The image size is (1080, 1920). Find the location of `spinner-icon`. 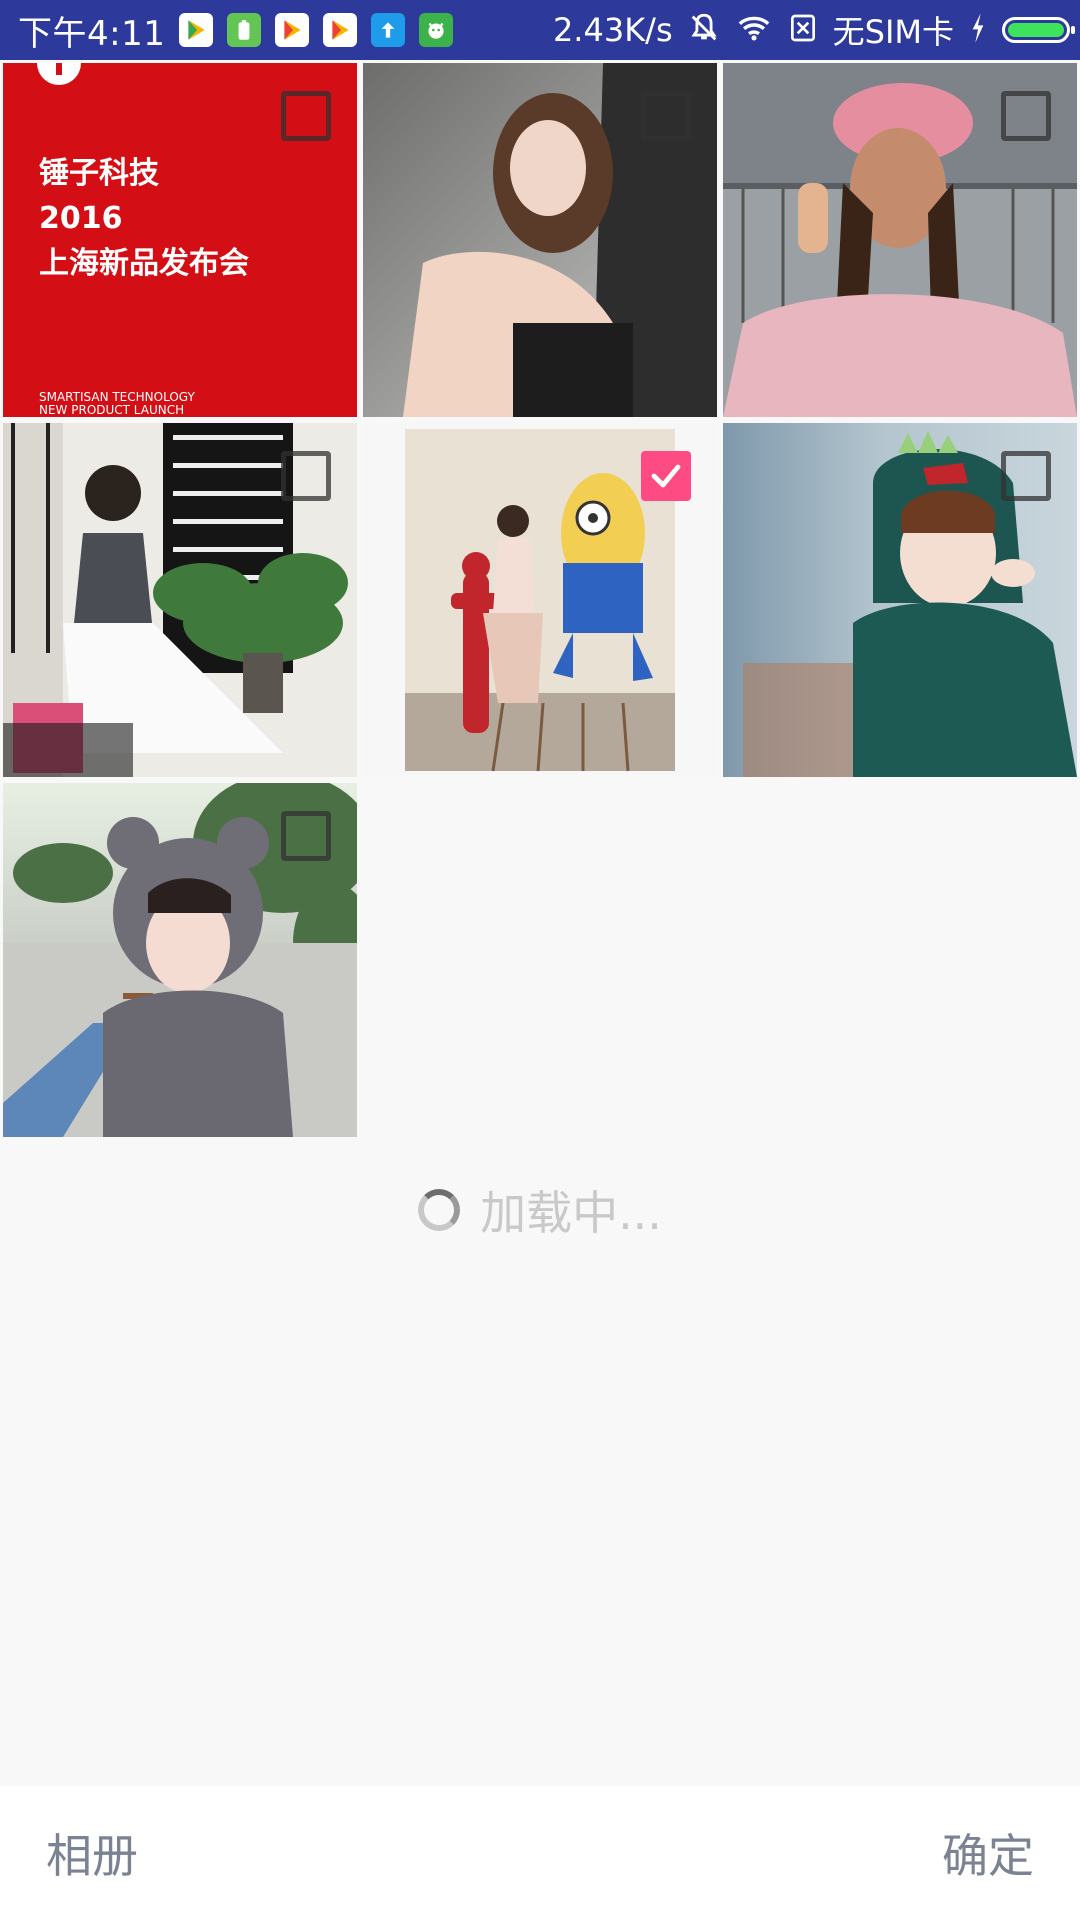

spinner-icon is located at coordinates (439, 1210).